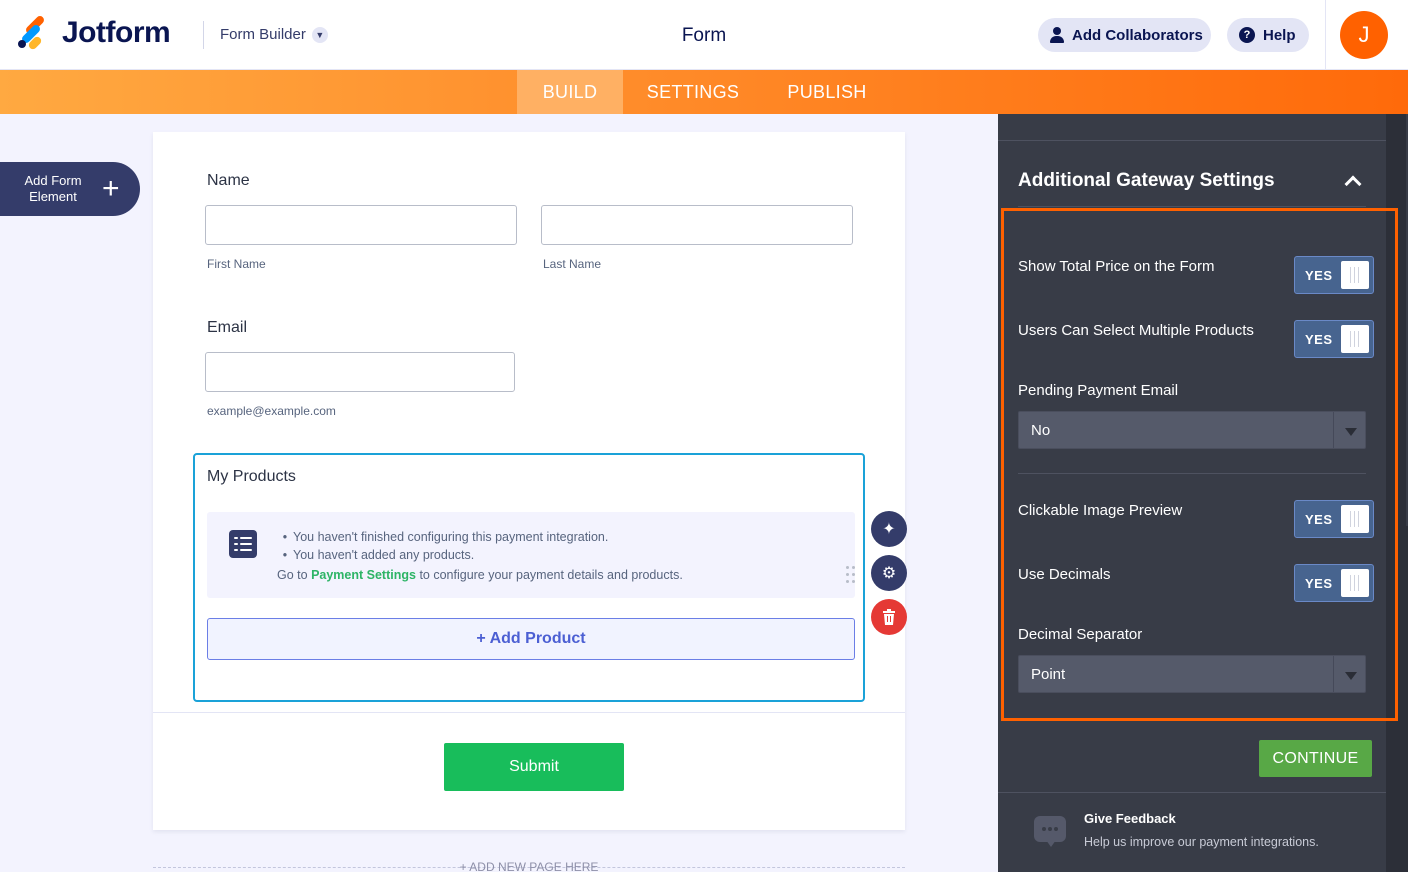 Image resolution: width=1408 pixels, height=872 pixels. Describe the element at coordinates (851, 576) in the screenshot. I see `drag-handle` at that location.